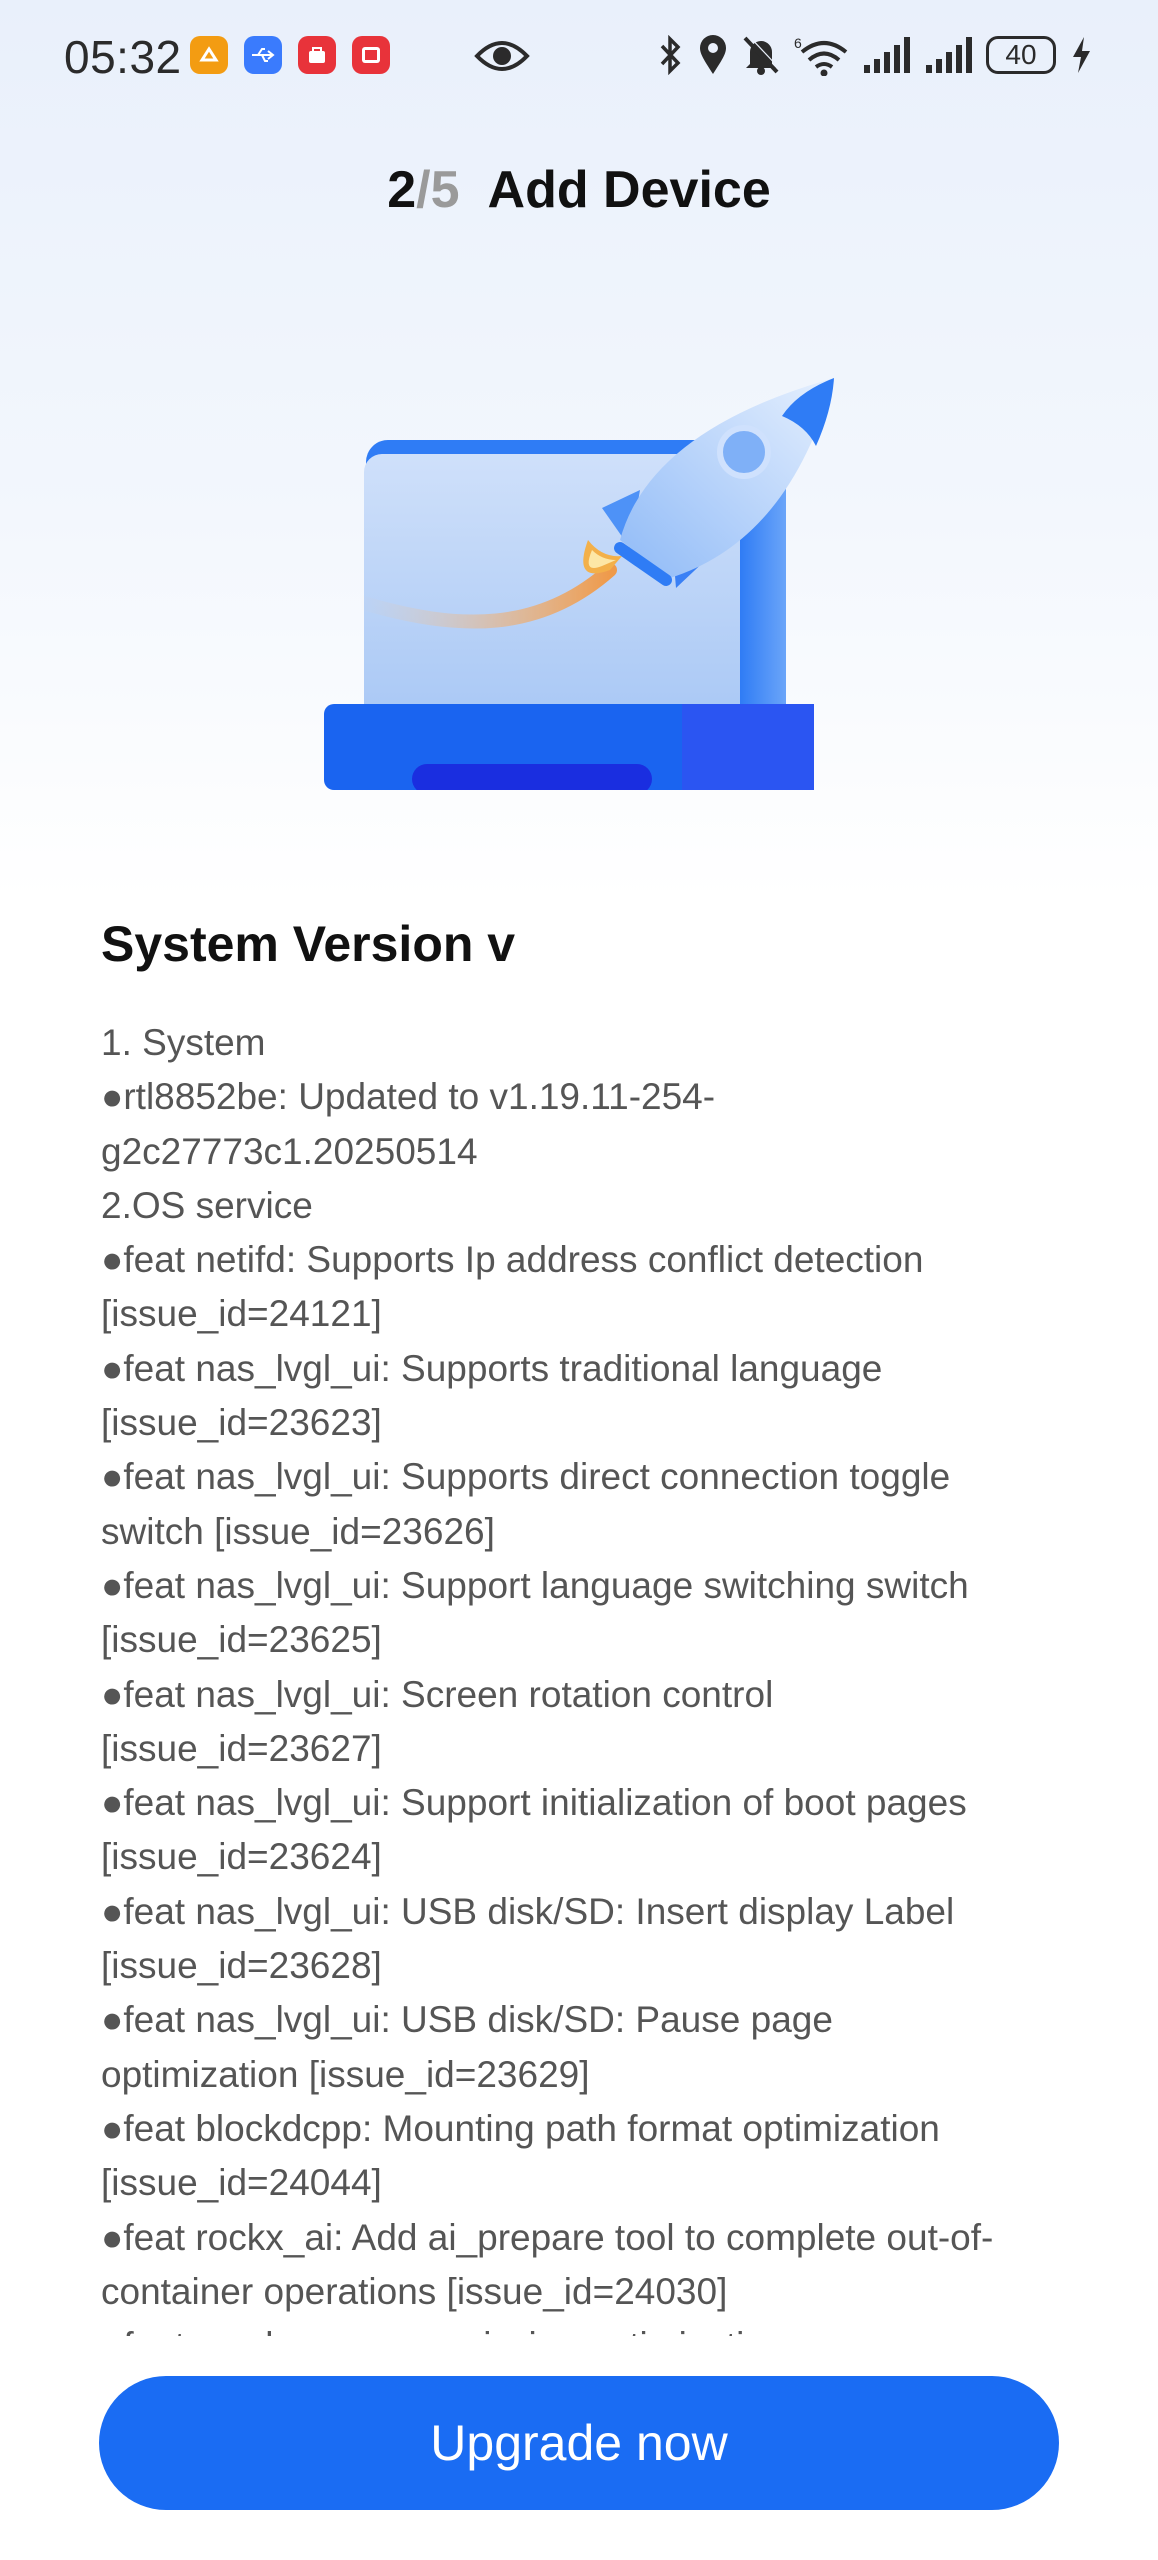 This screenshot has width=1158, height=2560. Describe the element at coordinates (629, 190) in the screenshot. I see `page-title: Add Device` at that location.